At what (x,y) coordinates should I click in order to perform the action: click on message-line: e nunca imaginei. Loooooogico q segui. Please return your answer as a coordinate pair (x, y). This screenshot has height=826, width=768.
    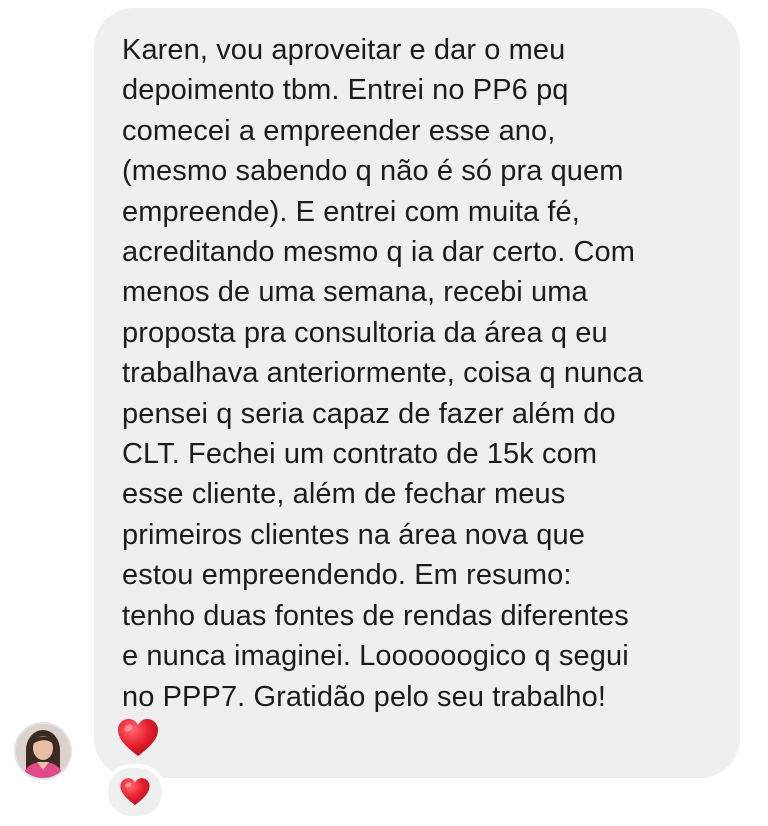
    Looking at the image, I should click on (375, 656).